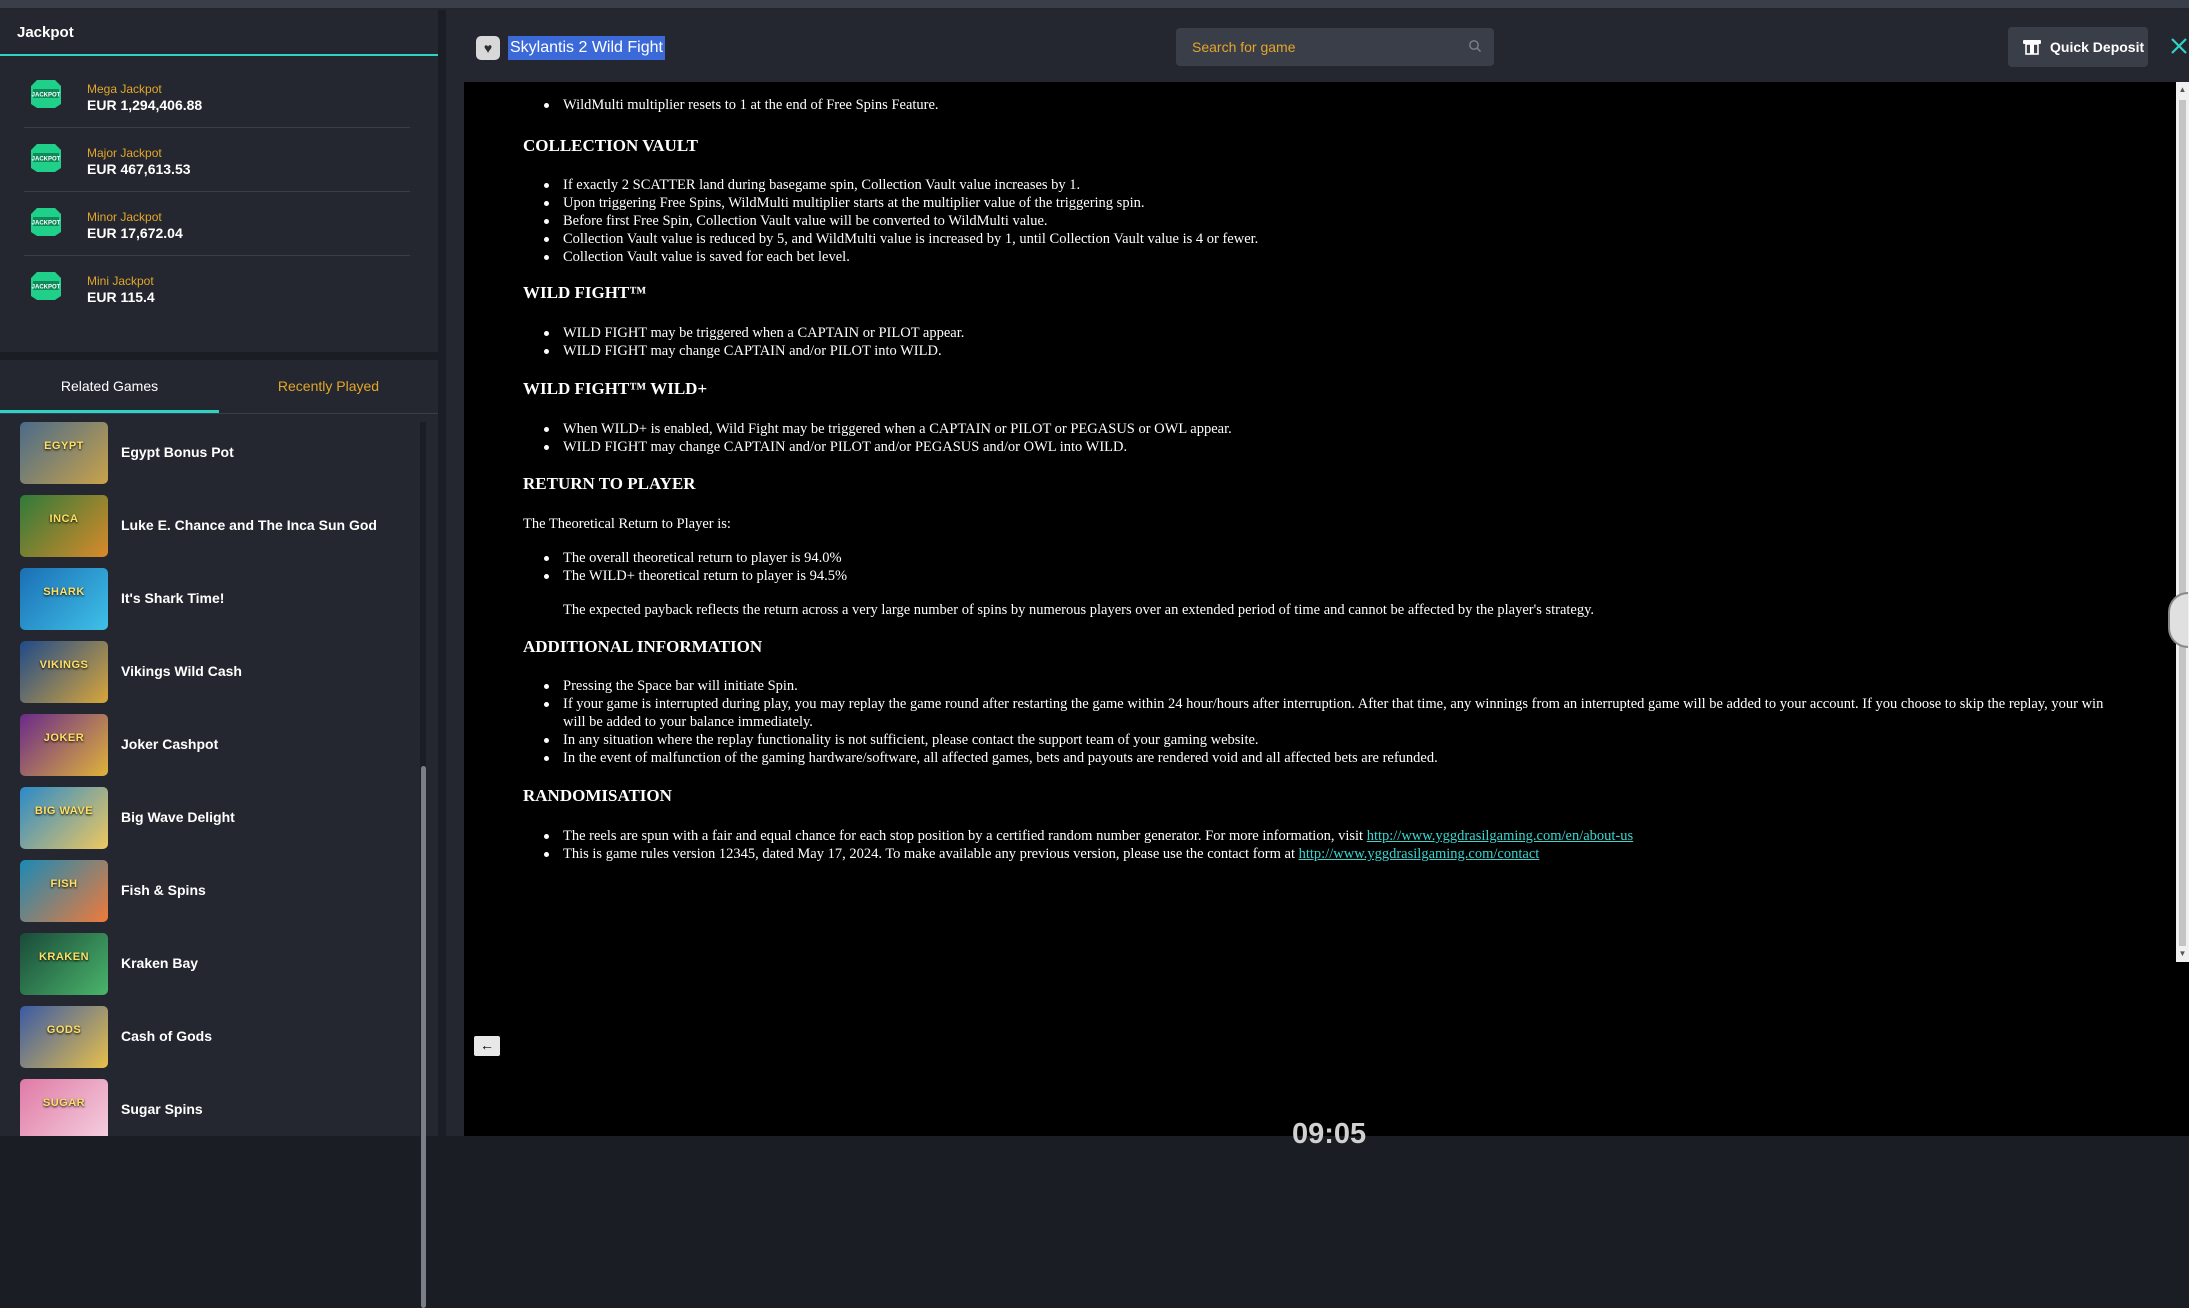 Image resolution: width=2189 pixels, height=1308 pixels. Describe the element at coordinates (217, 224) in the screenshot. I see `jackpot-row: JACKPOT Minor Jackpot EUR 17,672.04` at that location.